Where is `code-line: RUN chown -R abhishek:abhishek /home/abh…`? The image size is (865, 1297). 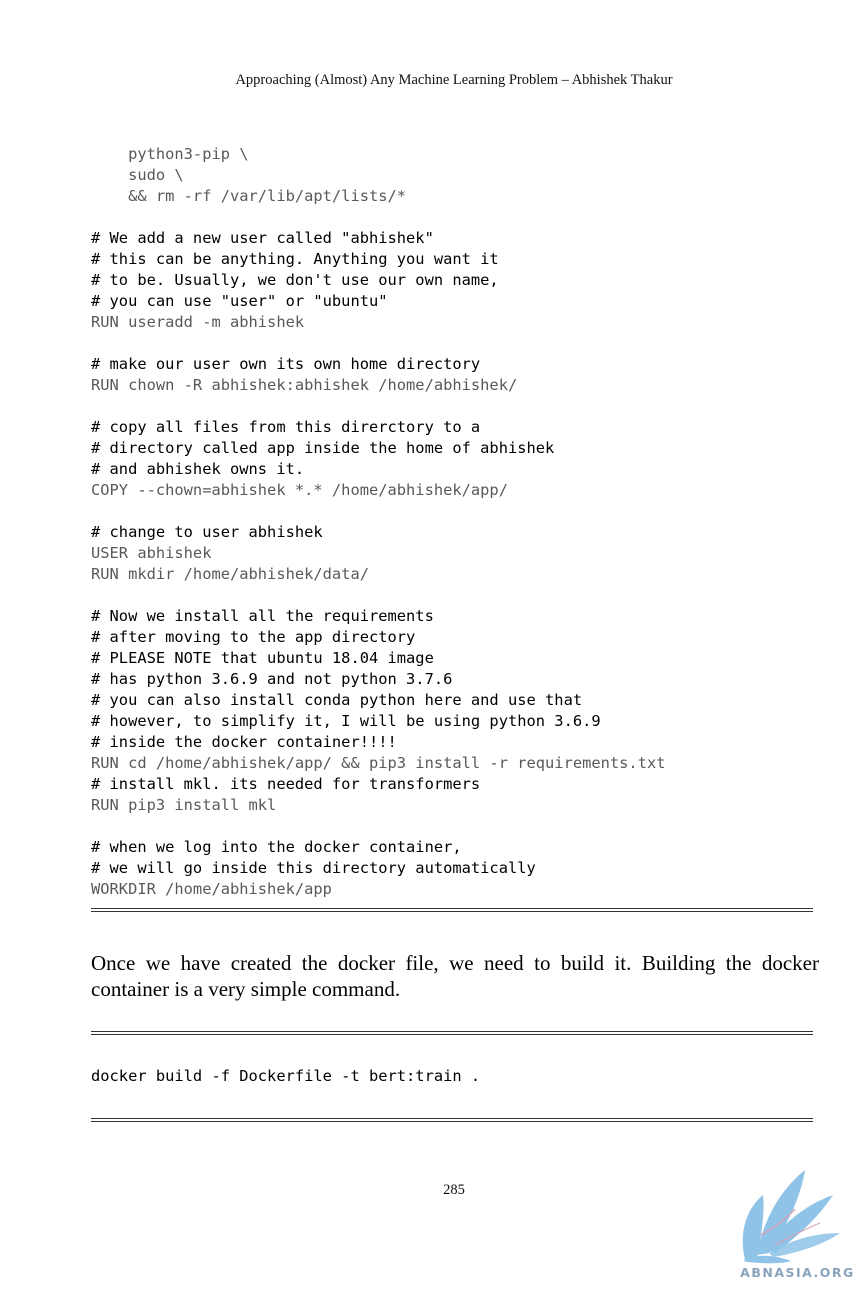 code-line: RUN chown -R abhishek:abhishek /home/abh… is located at coordinates (304, 385).